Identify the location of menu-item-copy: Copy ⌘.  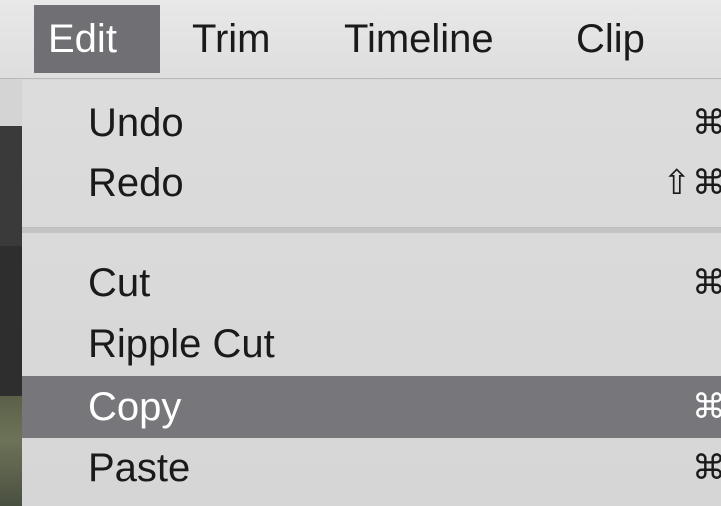
(371, 407).